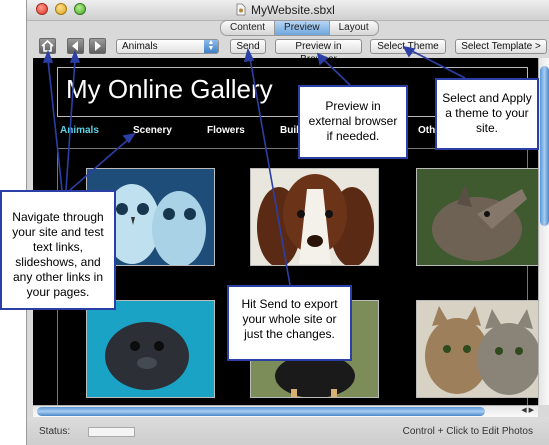 This screenshot has width=549, height=445. Describe the element at coordinates (501, 46) in the screenshot. I see `select-template-button: Select Template >` at that location.